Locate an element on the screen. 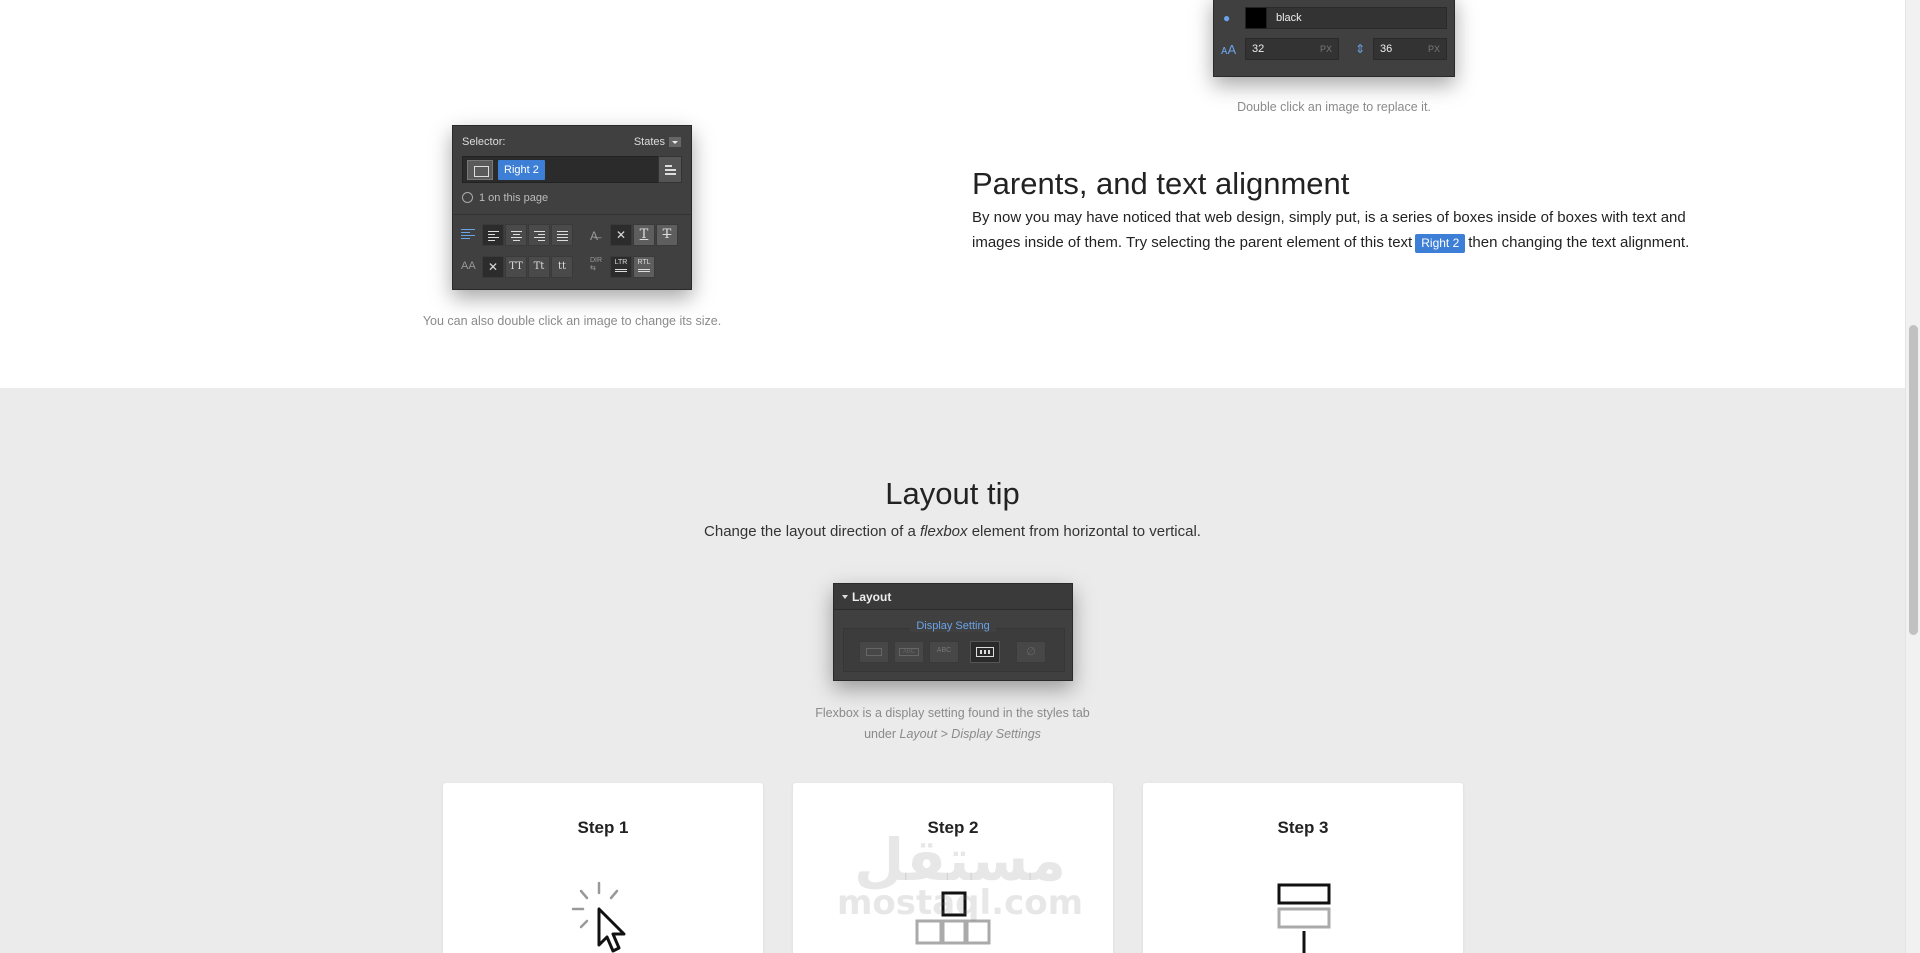  subtitle-before: Change the layout direction of a is located at coordinates (810, 531).